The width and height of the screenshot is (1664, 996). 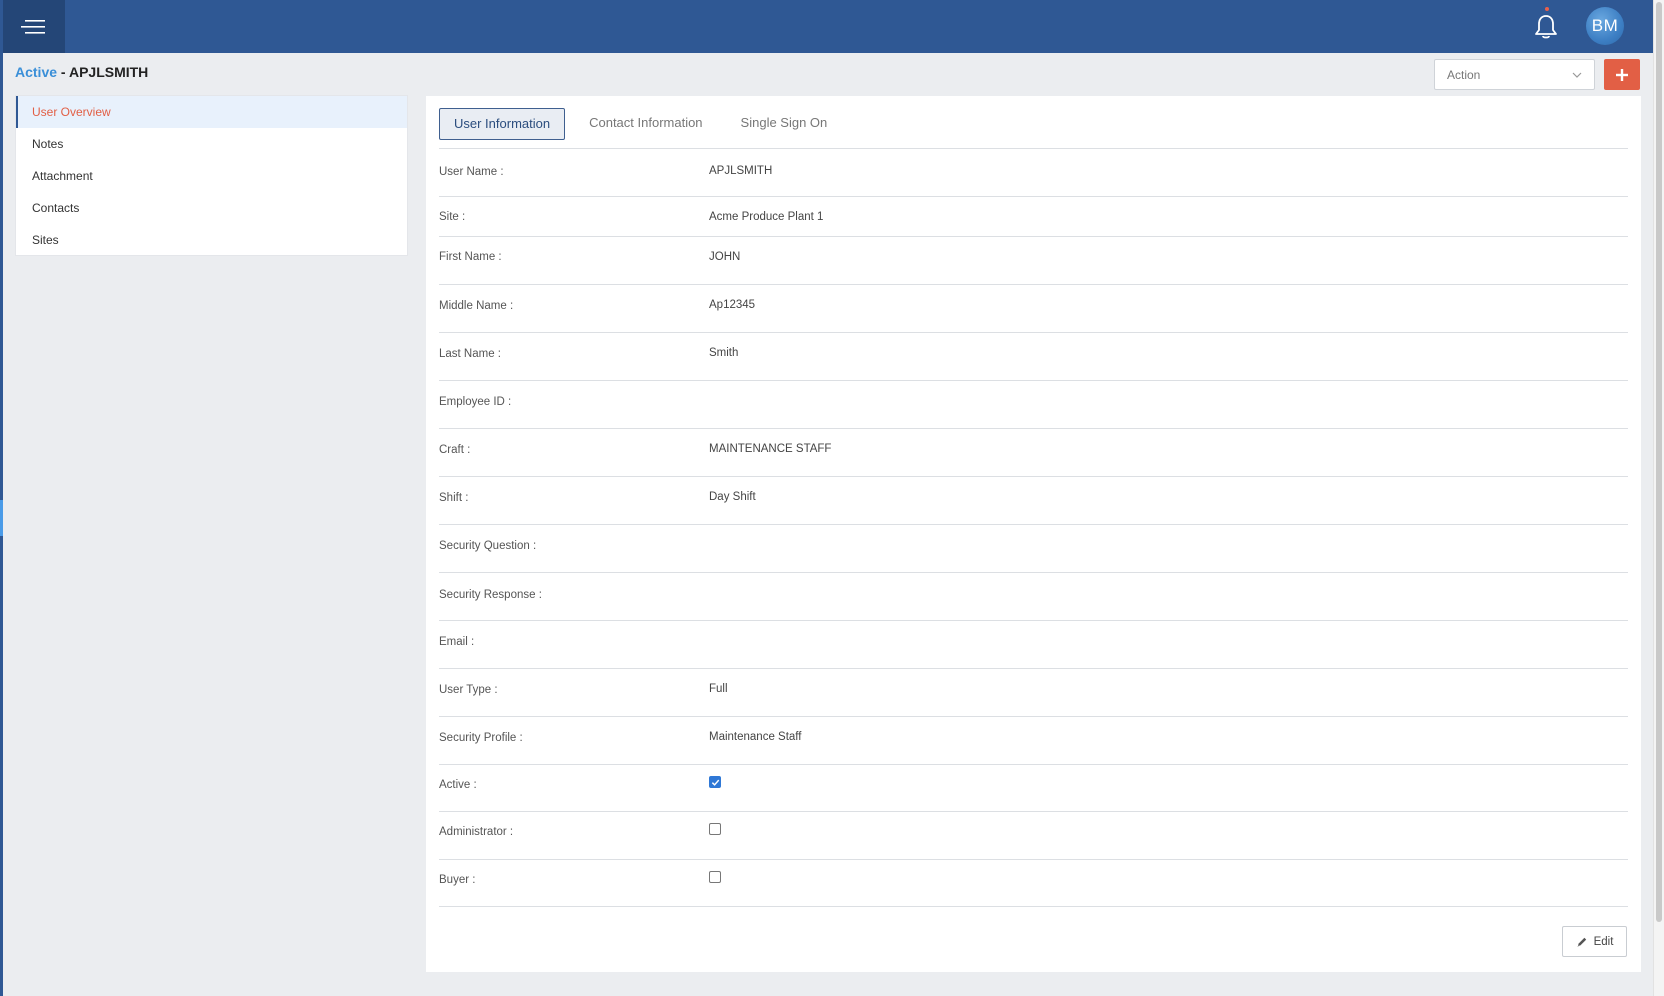 I want to click on field-row-email: Email :, so click(x=1033, y=645).